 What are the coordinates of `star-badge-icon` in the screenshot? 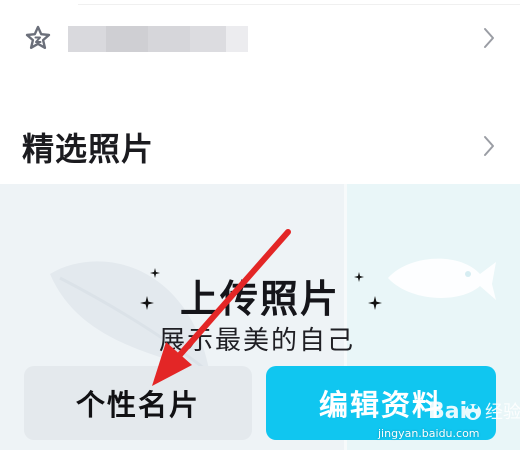 It's located at (38, 37).